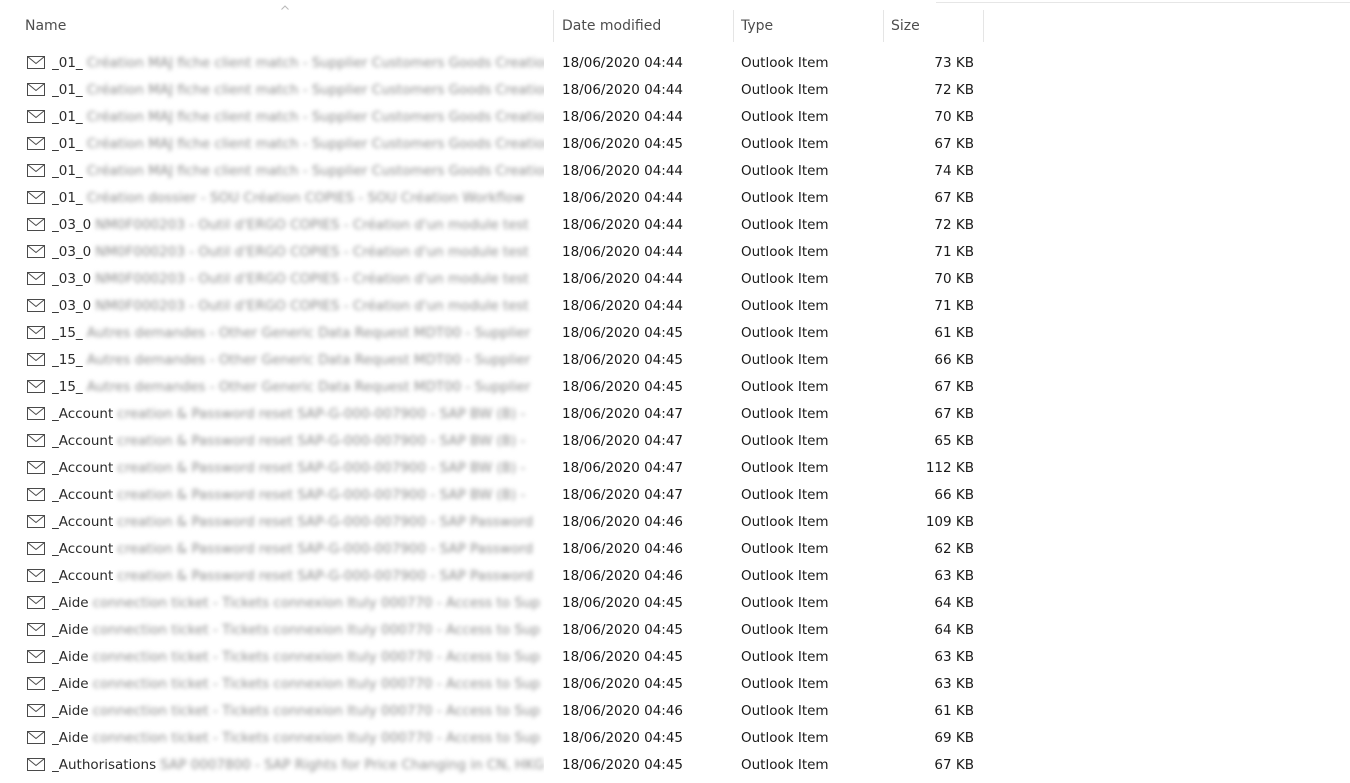 This screenshot has width=1350, height=783. Describe the element at coordinates (954, 90) in the screenshot. I see `file-size: 72 KB` at that location.